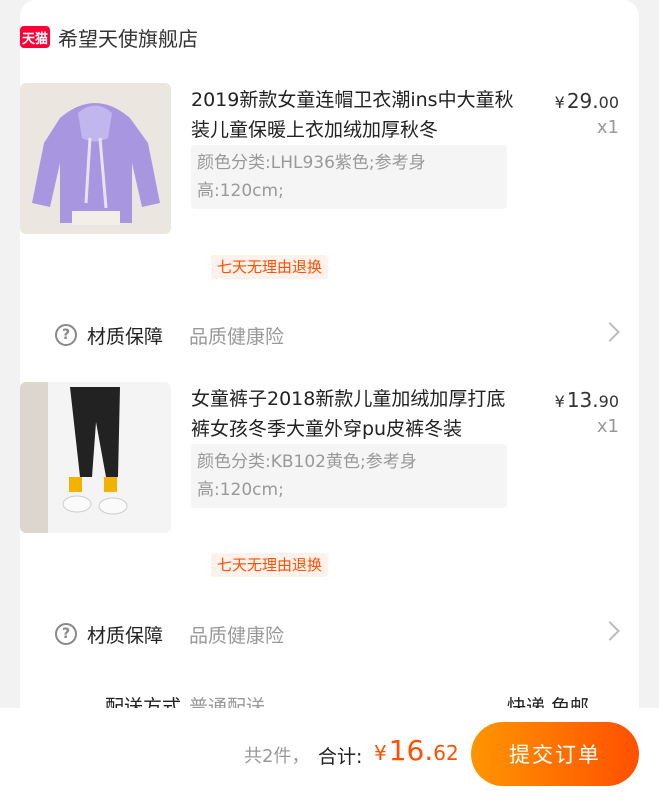 Image resolution: width=659 pixels, height=800 pixels. Describe the element at coordinates (555, 754) in the screenshot. I see `submit-order-button: 提交订单` at that location.